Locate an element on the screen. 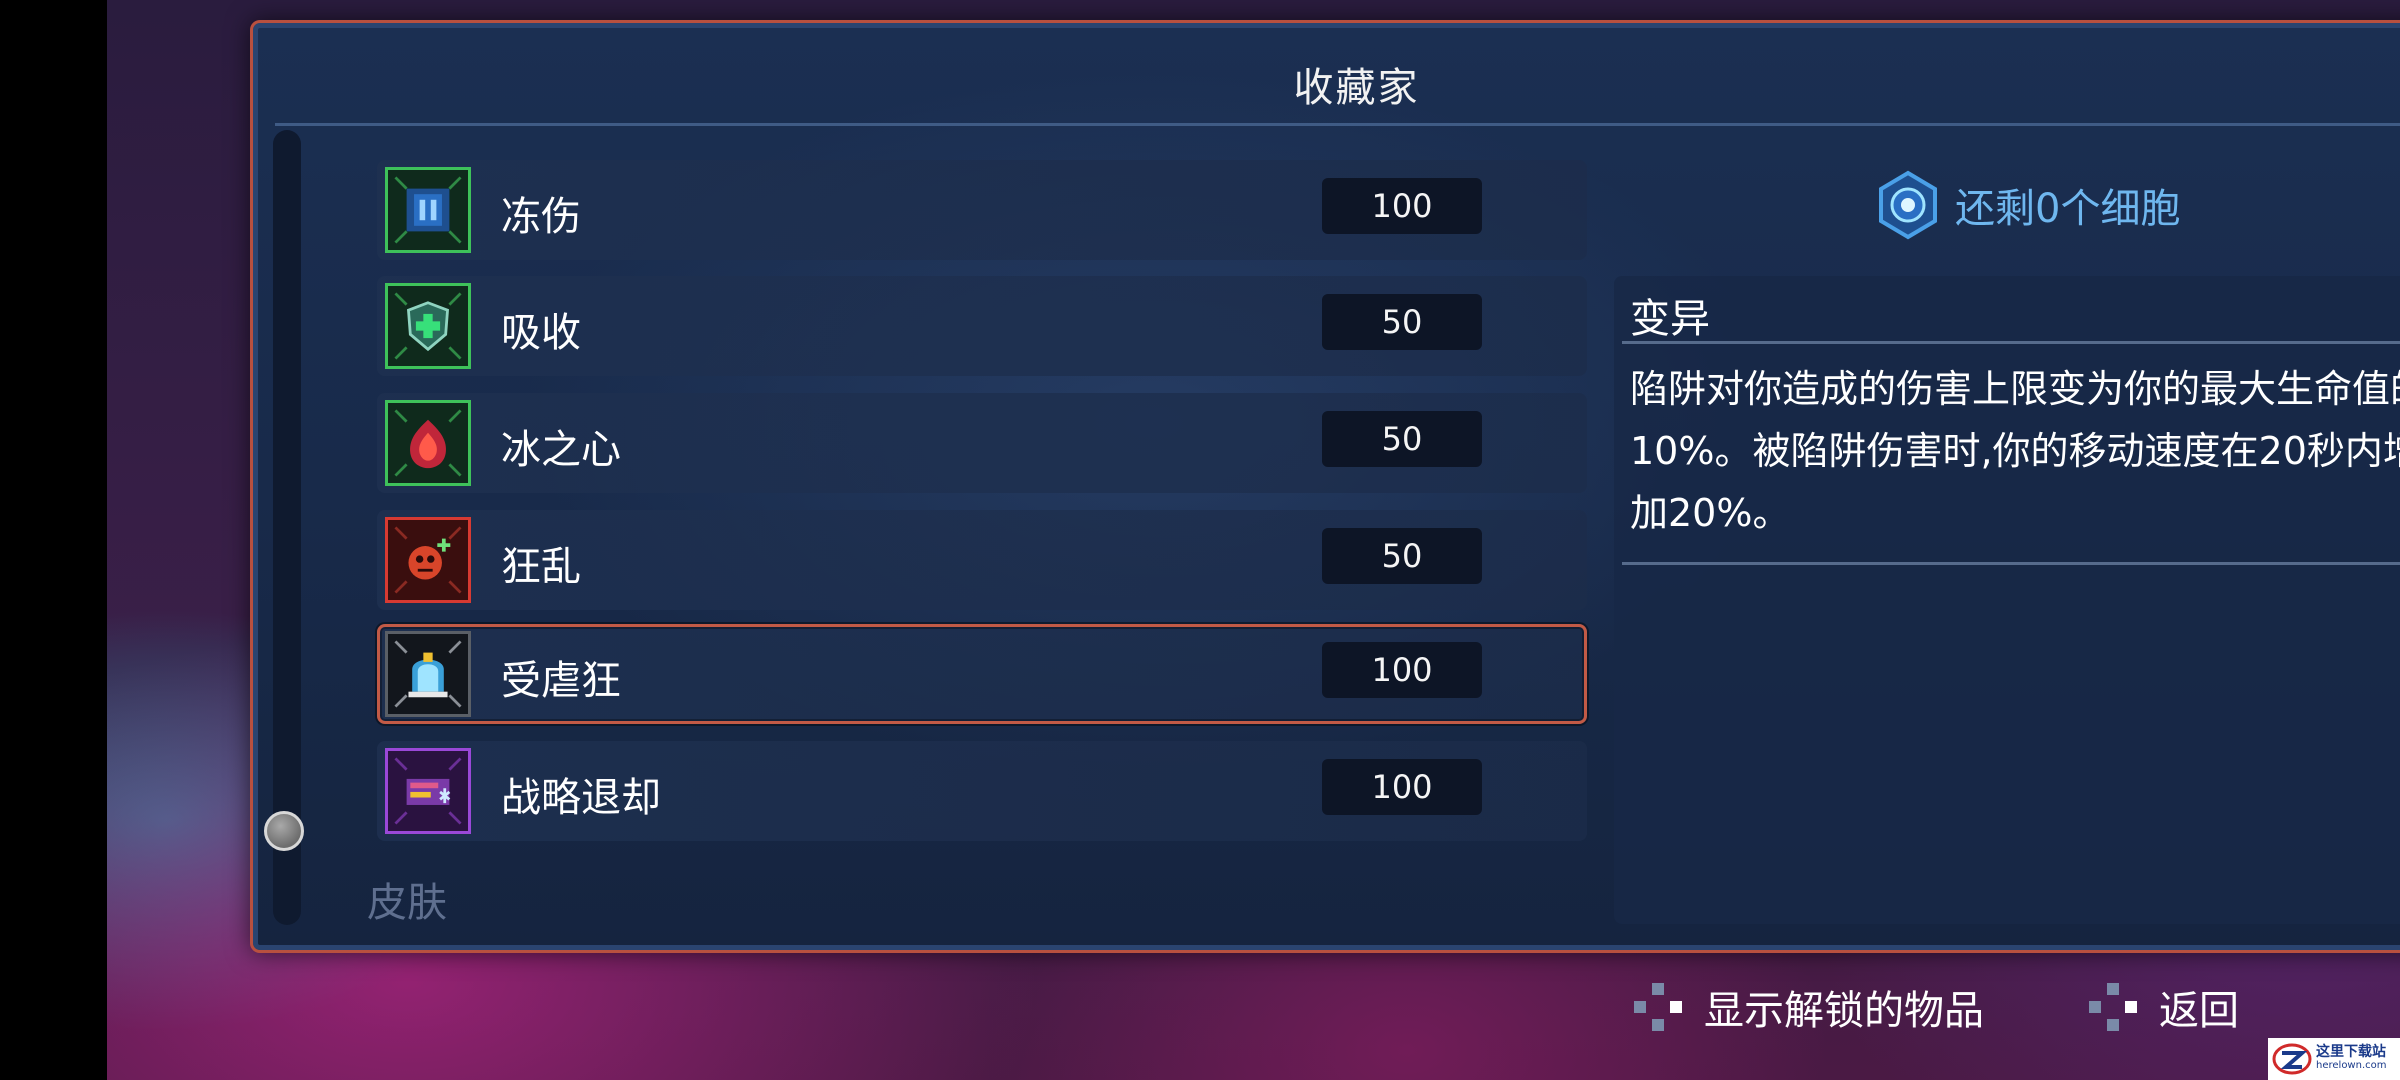  frostbite-icon is located at coordinates (428, 210).